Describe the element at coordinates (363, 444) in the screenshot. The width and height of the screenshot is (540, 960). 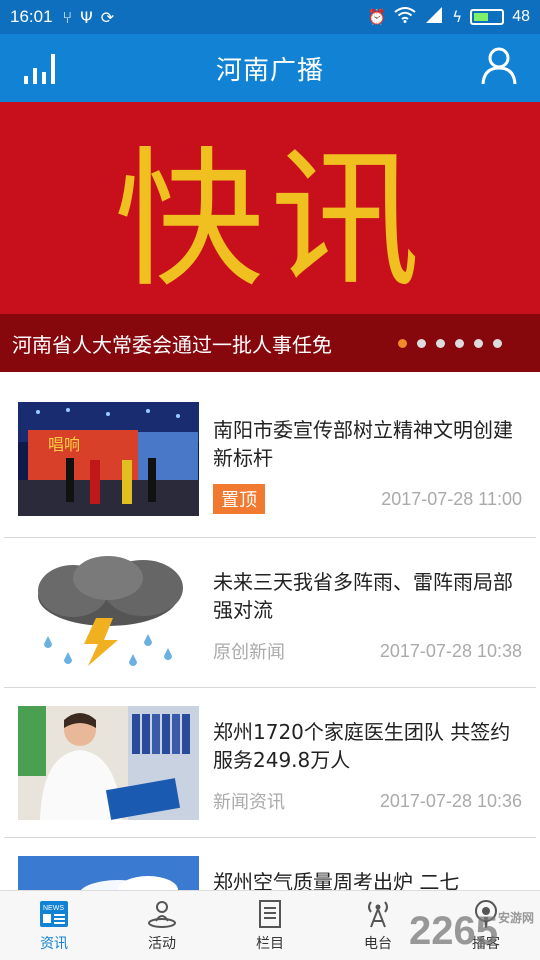
I see `news-title: 南阳市委宣传部树立精神文明创建新标杆` at that location.